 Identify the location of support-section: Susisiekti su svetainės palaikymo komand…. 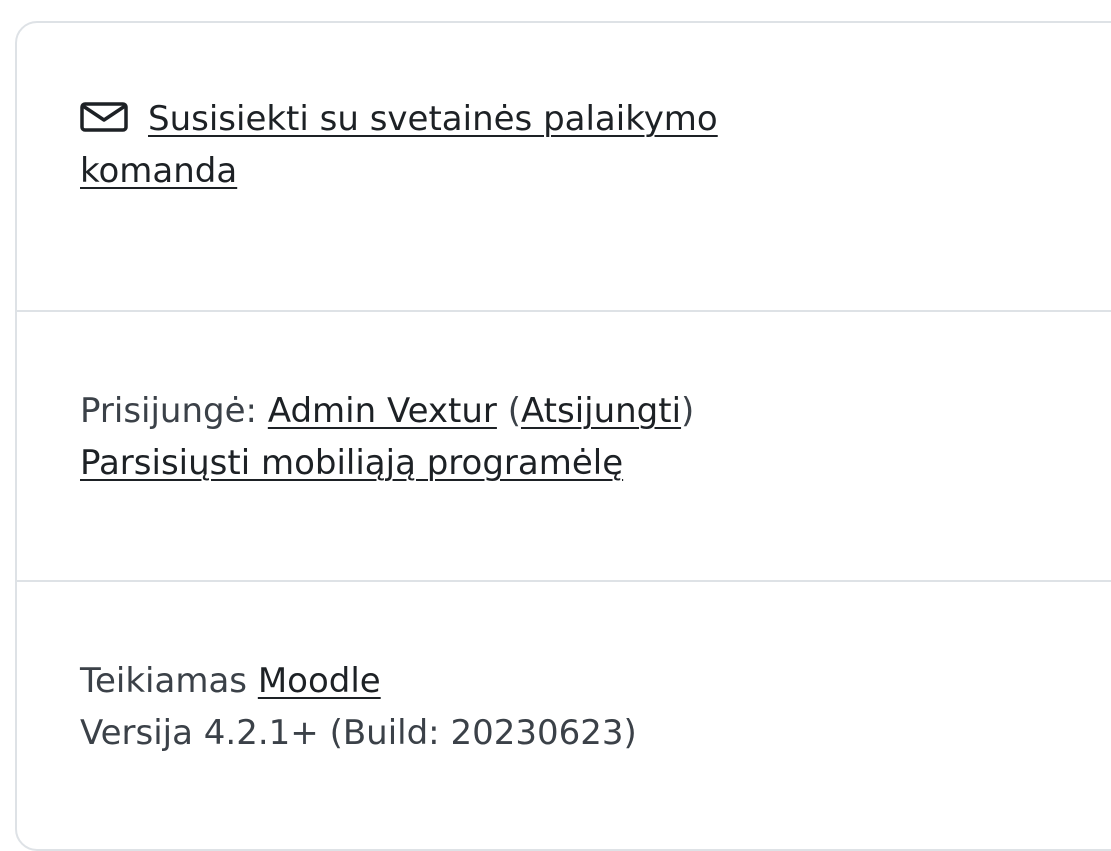
(564, 145).